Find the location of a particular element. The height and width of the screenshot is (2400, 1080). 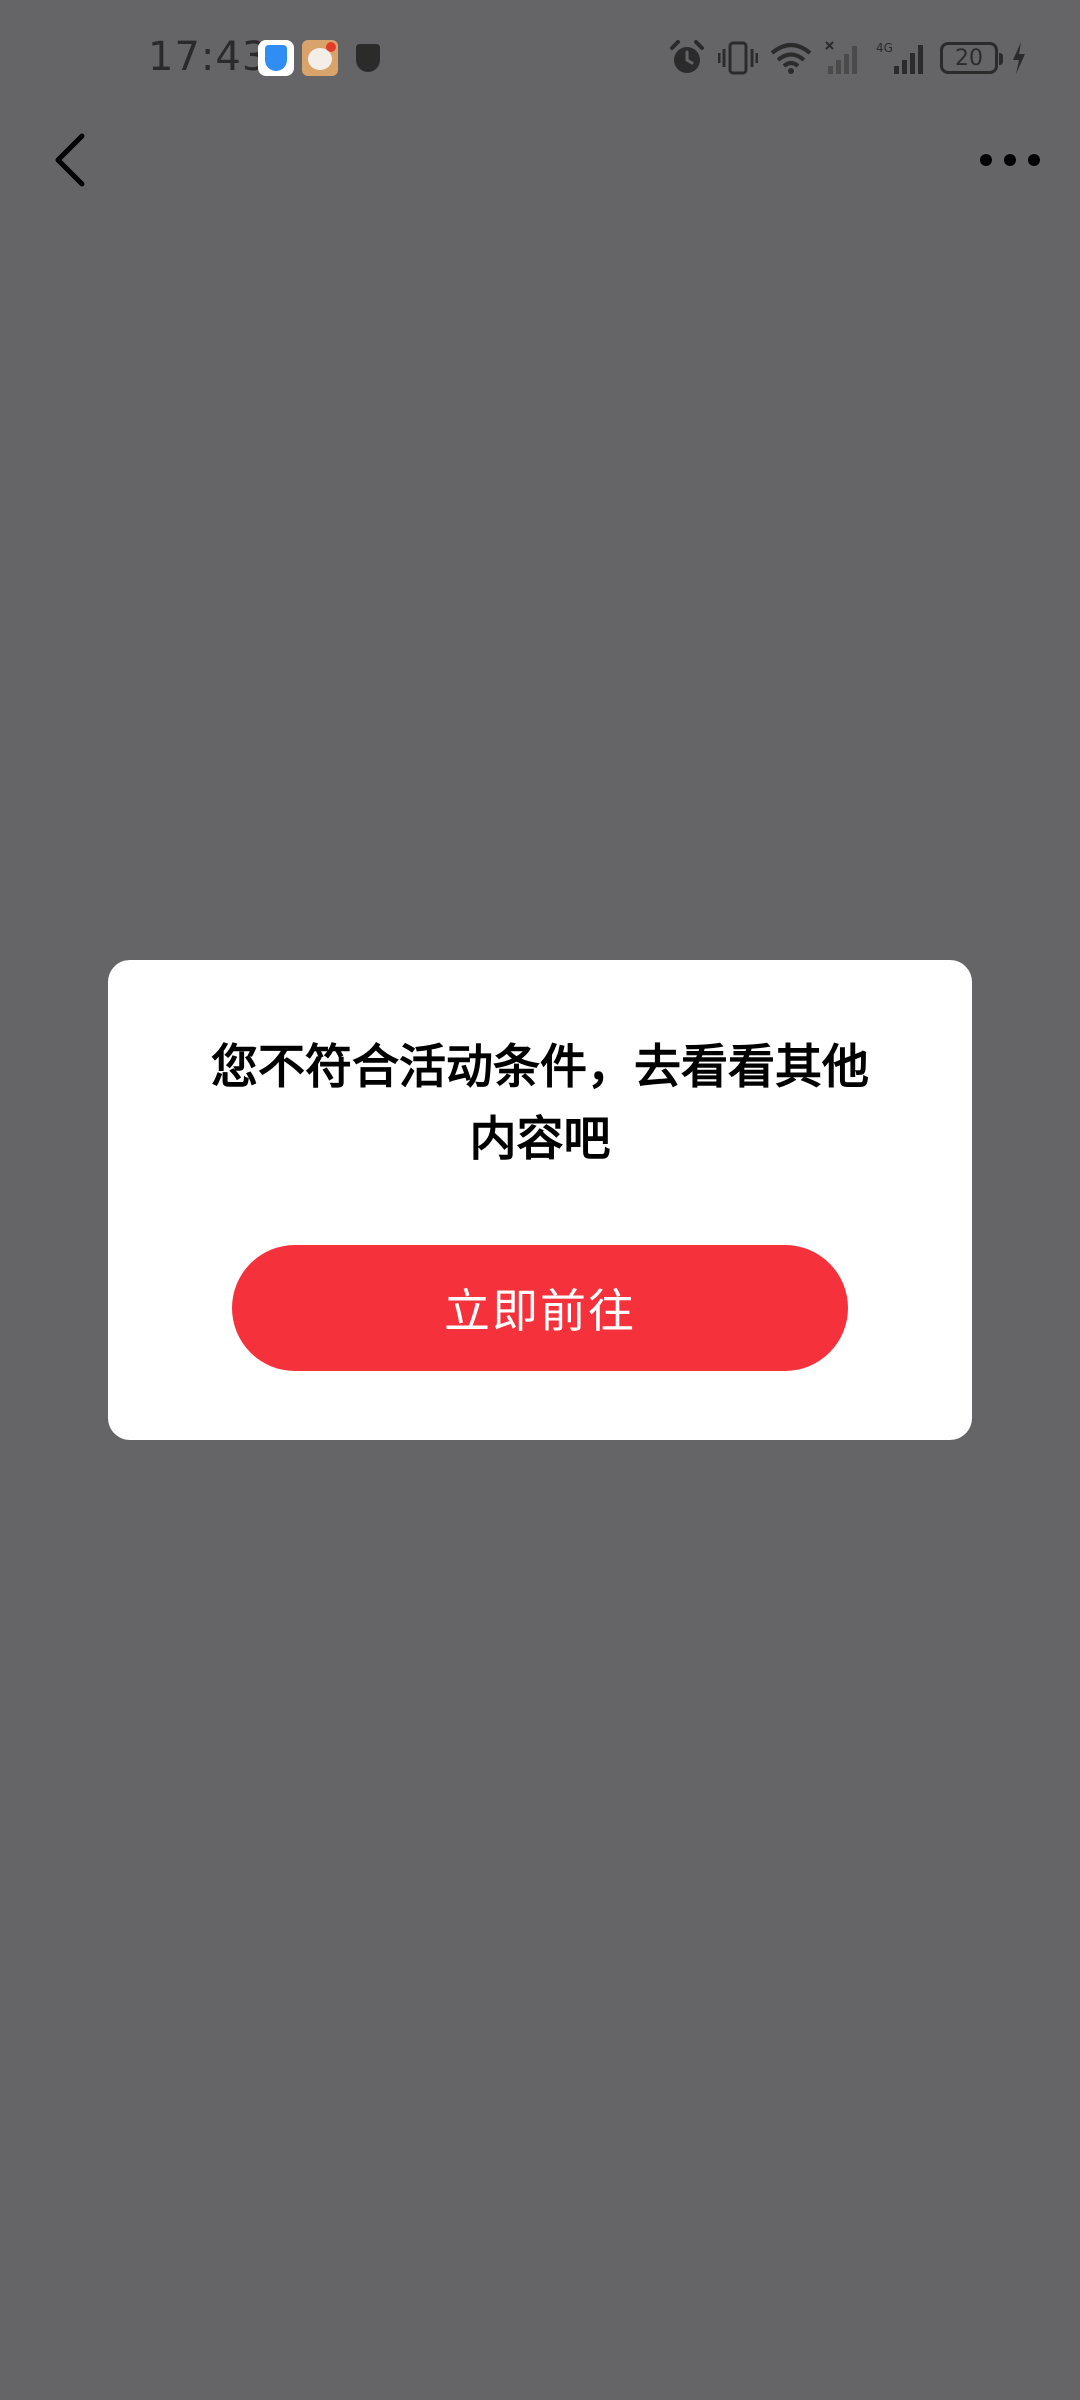

status-bar: 17:43 4G 20 is located at coordinates (540, 60).